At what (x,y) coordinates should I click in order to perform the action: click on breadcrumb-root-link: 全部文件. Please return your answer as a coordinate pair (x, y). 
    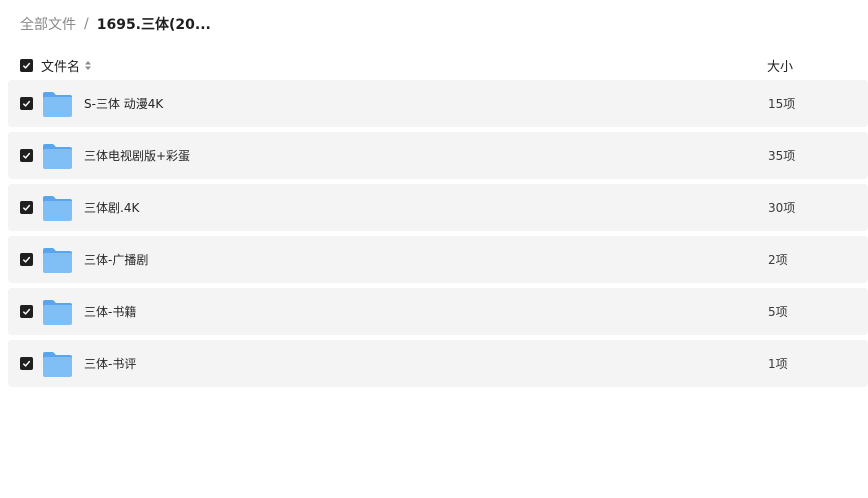
    Looking at the image, I should click on (48, 24).